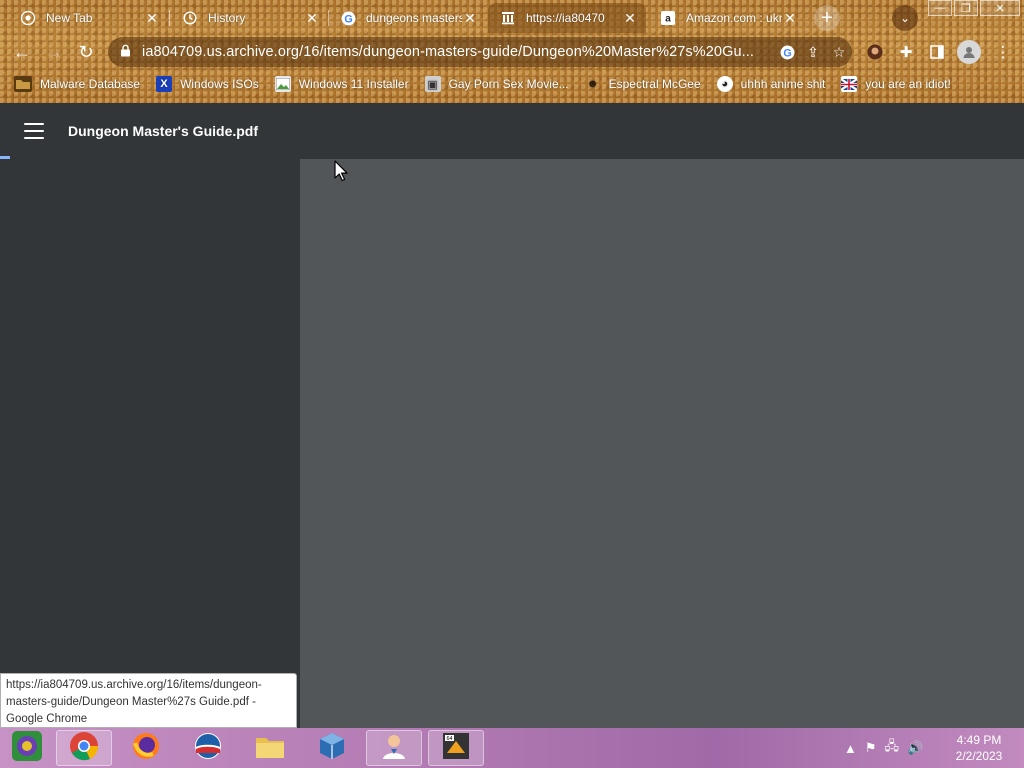  I want to click on tab-search-button: ⌄, so click(905, 18).